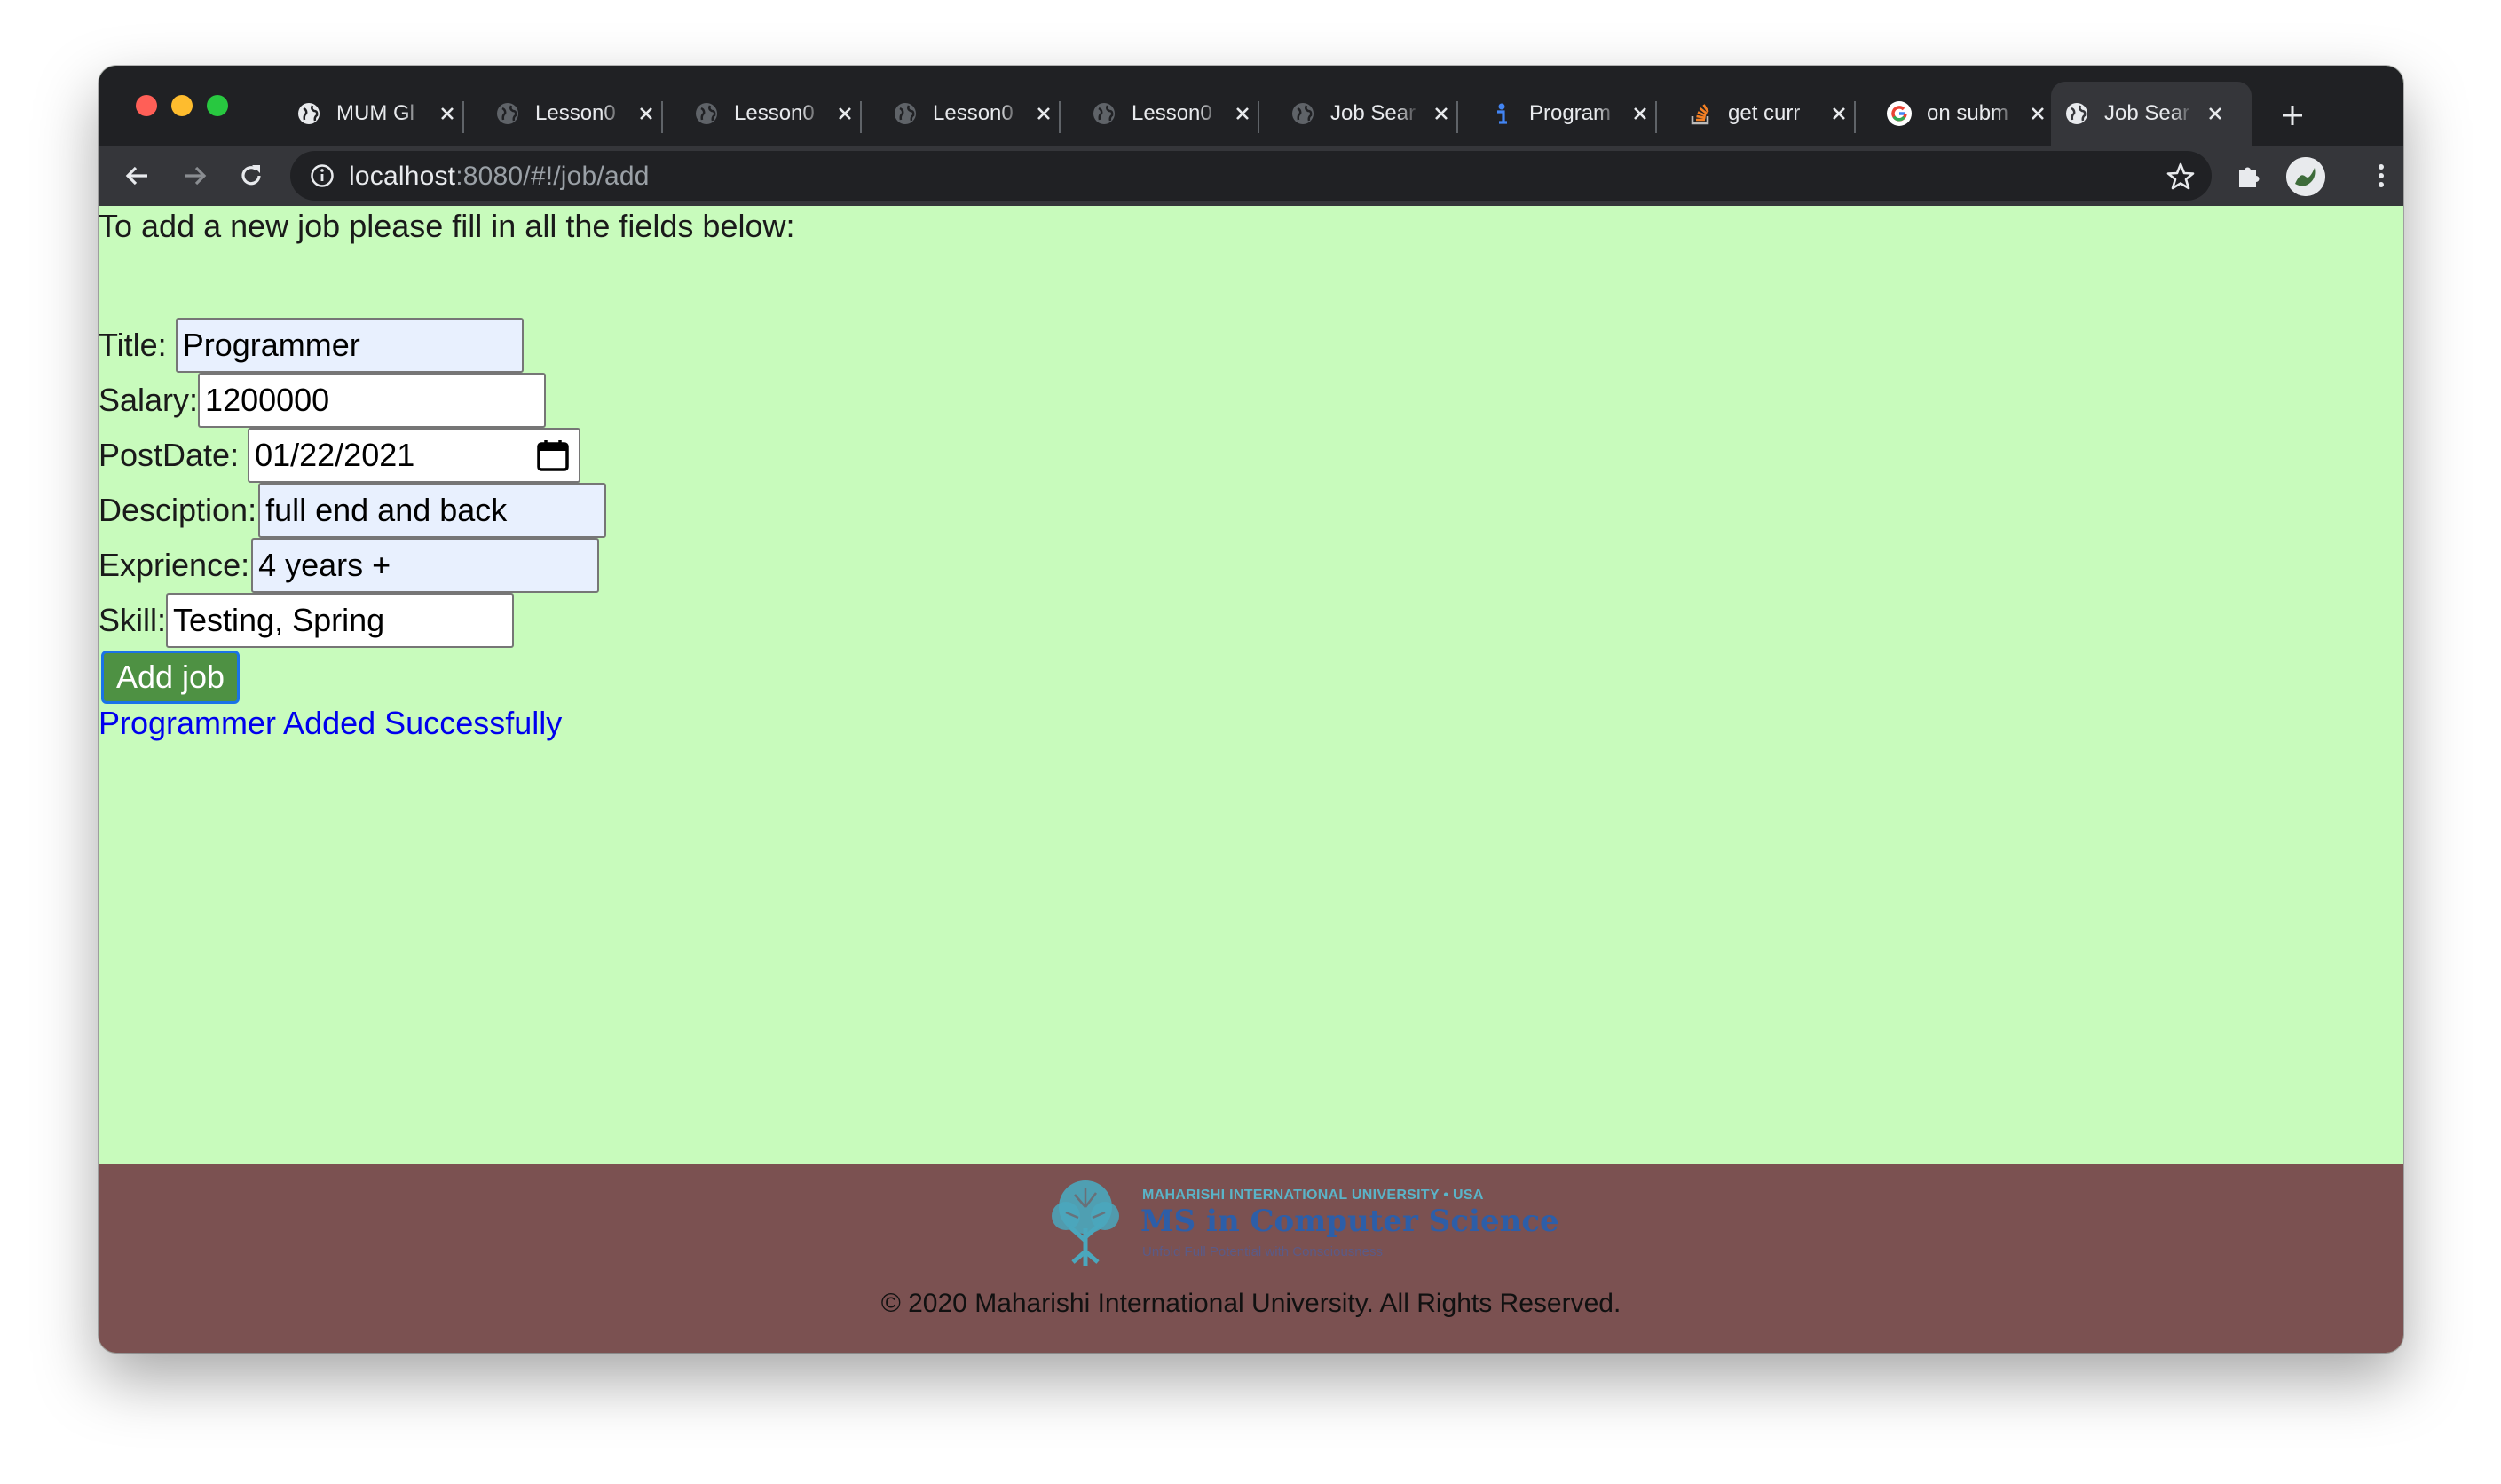  What do you see at coordinates (170, 678) in the screenshot?
I see `add-job-button: Add job` at bounding box center [170, 678].